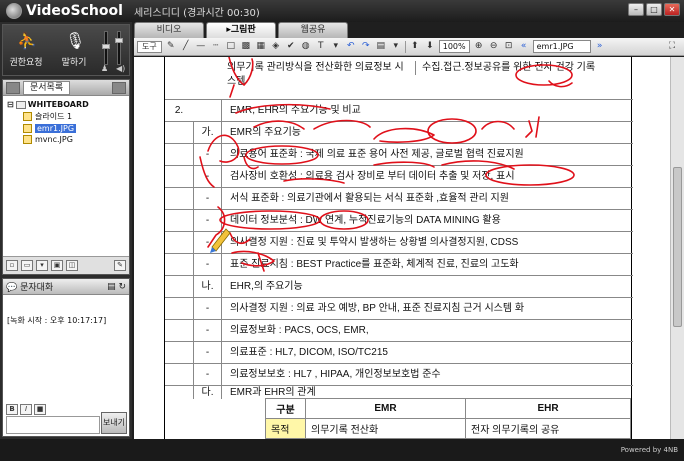 The height and width of the screenshot is (461, 684). What do you see at coordinates (399, 392) in the screenshot?
I see `subsection-row: 다. EMR과 EHR의 관계` at bounding box center [399, 392].